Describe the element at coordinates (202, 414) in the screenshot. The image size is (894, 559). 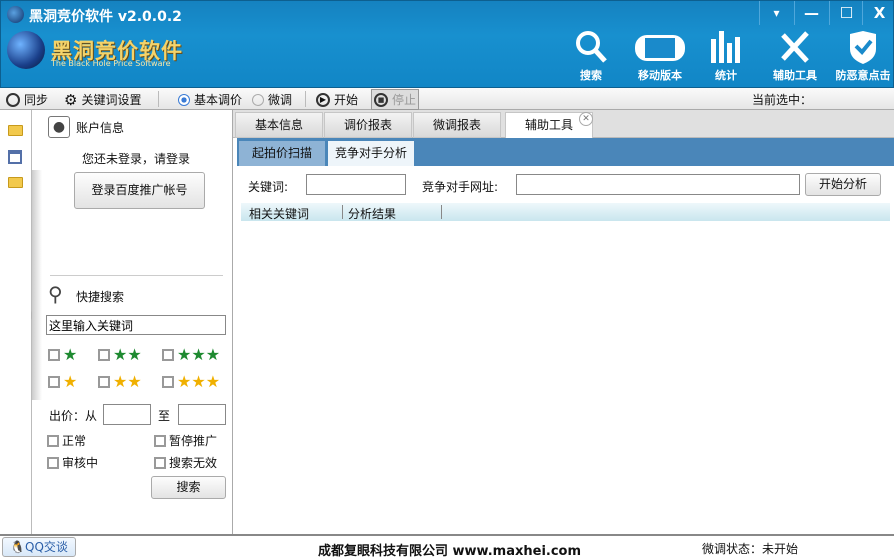
I see `bid-to-input` at that location.